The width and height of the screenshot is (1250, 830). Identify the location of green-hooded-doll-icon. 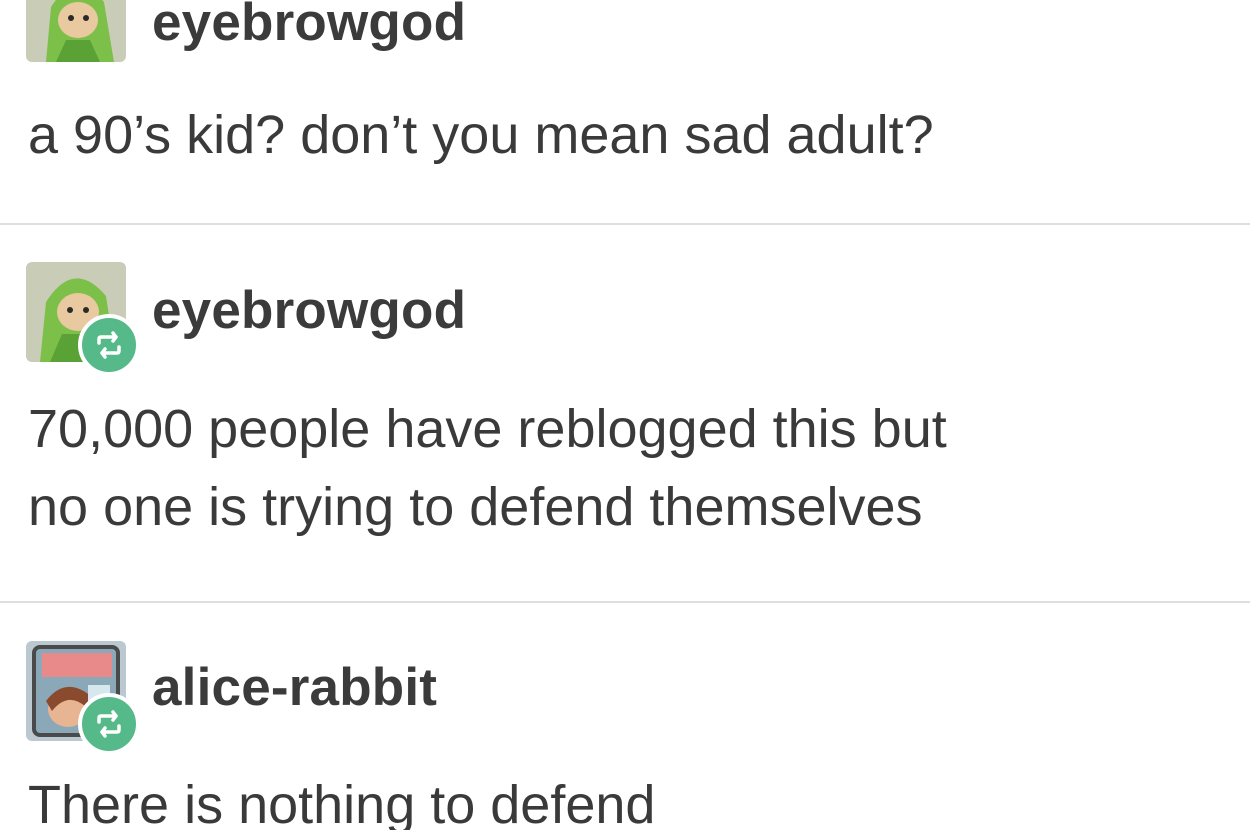
(76, 31).